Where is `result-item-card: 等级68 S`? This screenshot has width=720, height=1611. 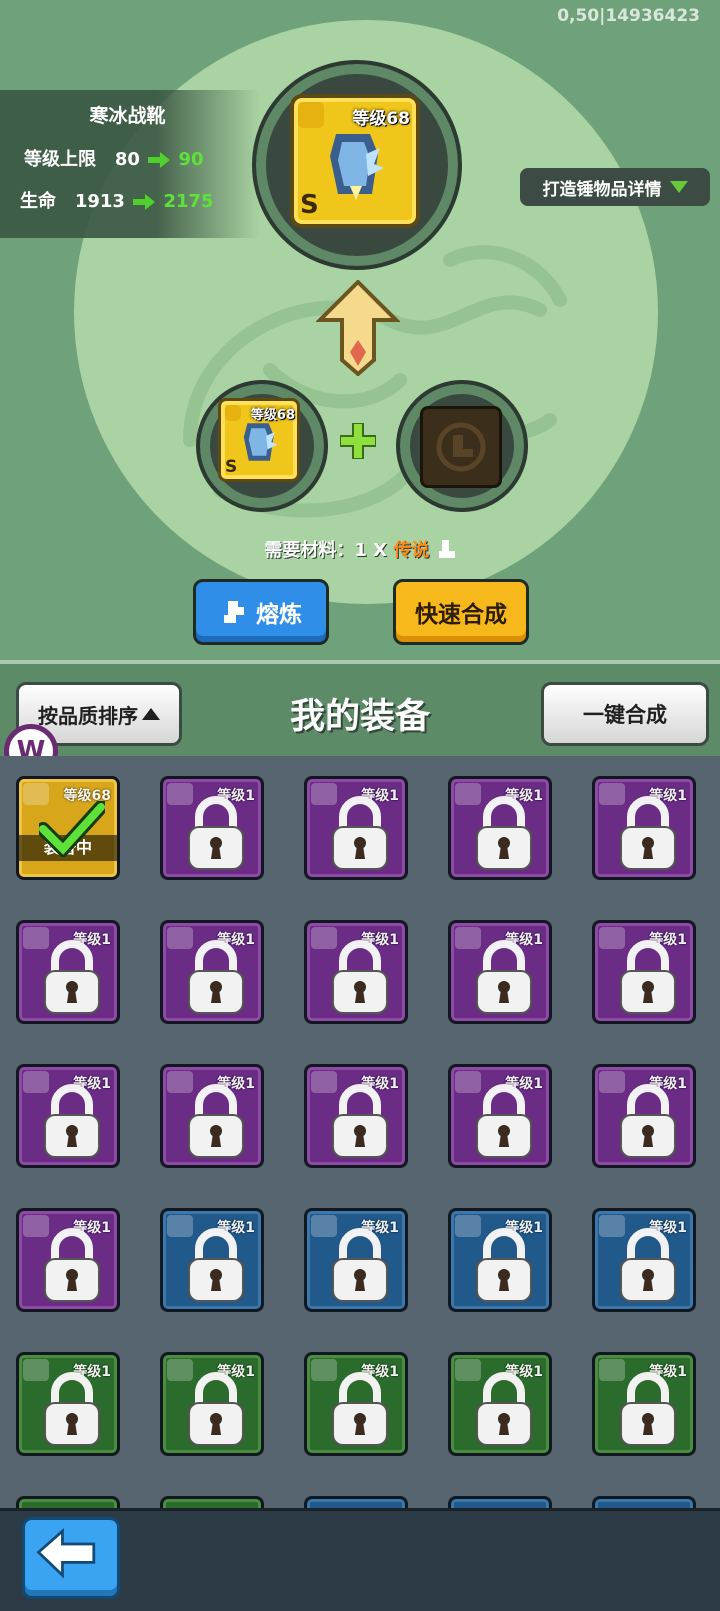
result-item-card: 等级68 S is located at coordinates (355, 161).